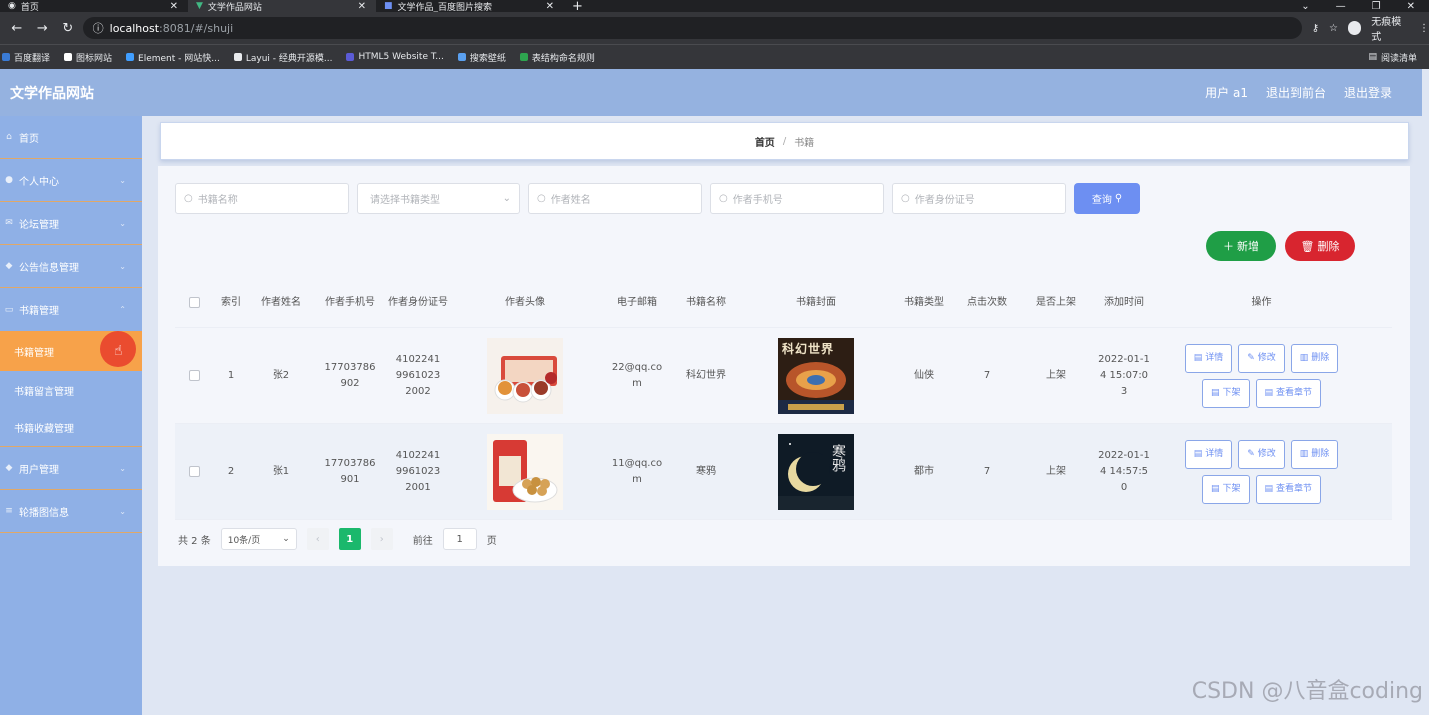  What do you see at coordinates (1296, 92) in the screenshot?
I see `back-to-frontend-link: 退出到前台` at bounding box center [1296, 92].